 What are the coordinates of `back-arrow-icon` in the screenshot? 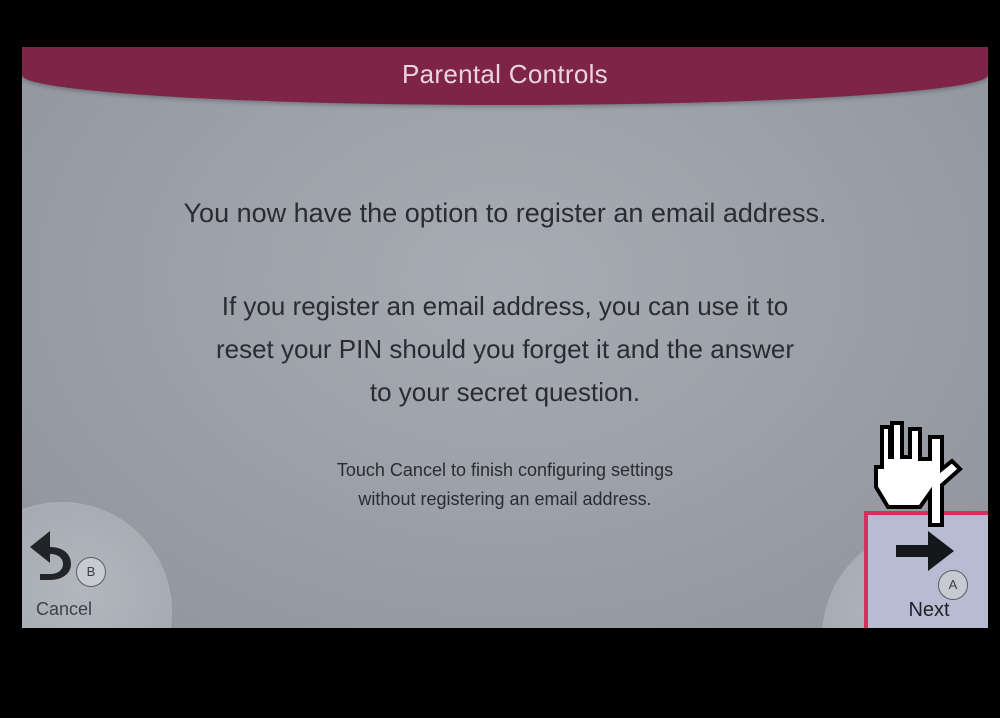 It's located at (50, 555).